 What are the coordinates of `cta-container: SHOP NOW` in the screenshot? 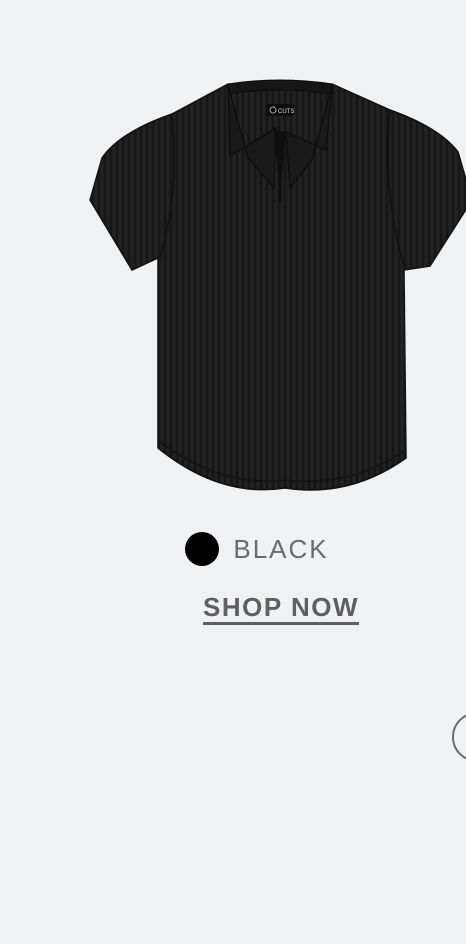 It's located at (233, 607).